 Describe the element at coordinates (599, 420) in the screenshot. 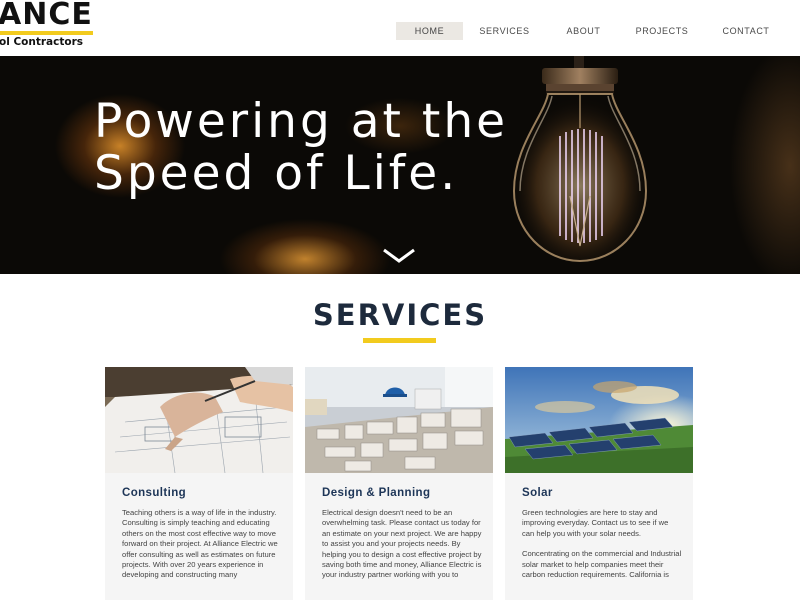

I see `solar-image` at that location.